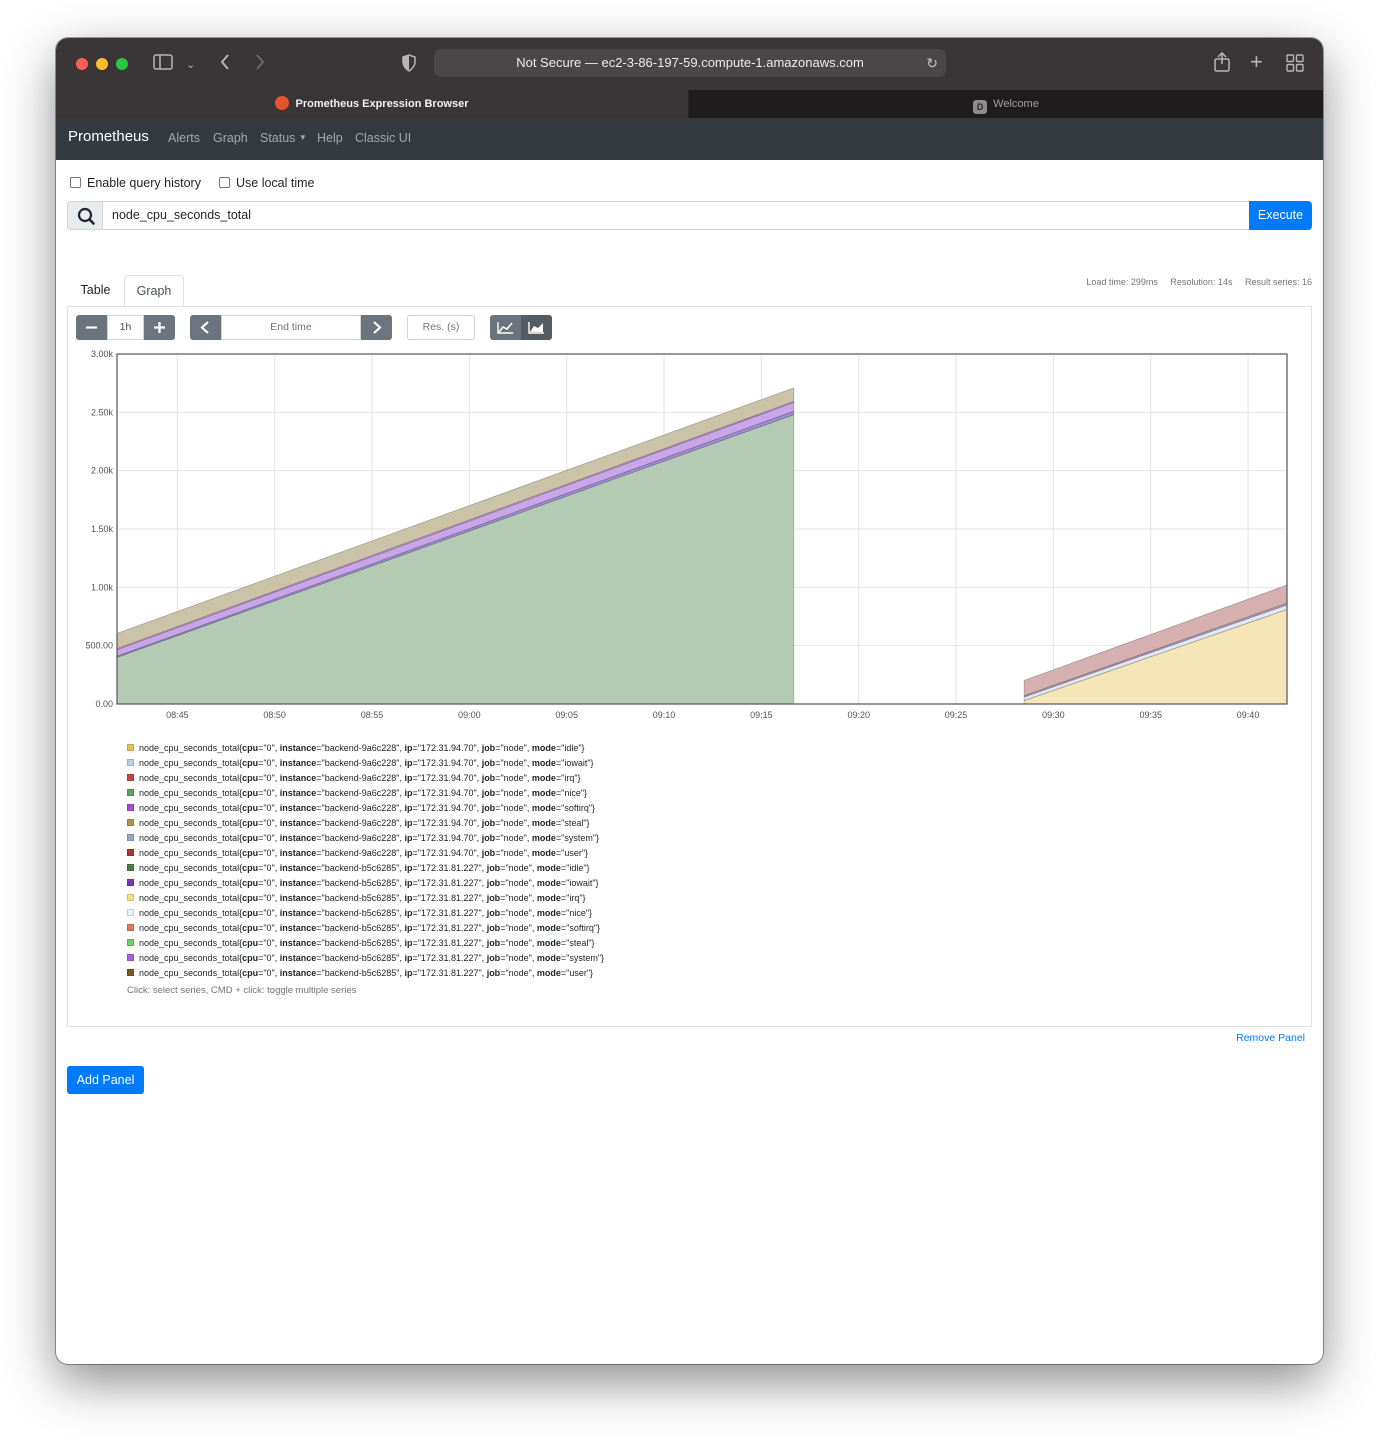 The image size is (1379, 1439). Describe the element at coordinates (382, 104) in the screenshot. I see `browser-tab-label: Prometheus Expression Browser` at that location.